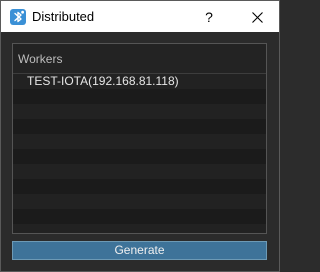 The height and width of the screenshot is (272, 320). Describe the element at coordinates (139, 81) in the screenshot. I see `worker-item: TEST-IOTA(192.168.81.118)` at that location.